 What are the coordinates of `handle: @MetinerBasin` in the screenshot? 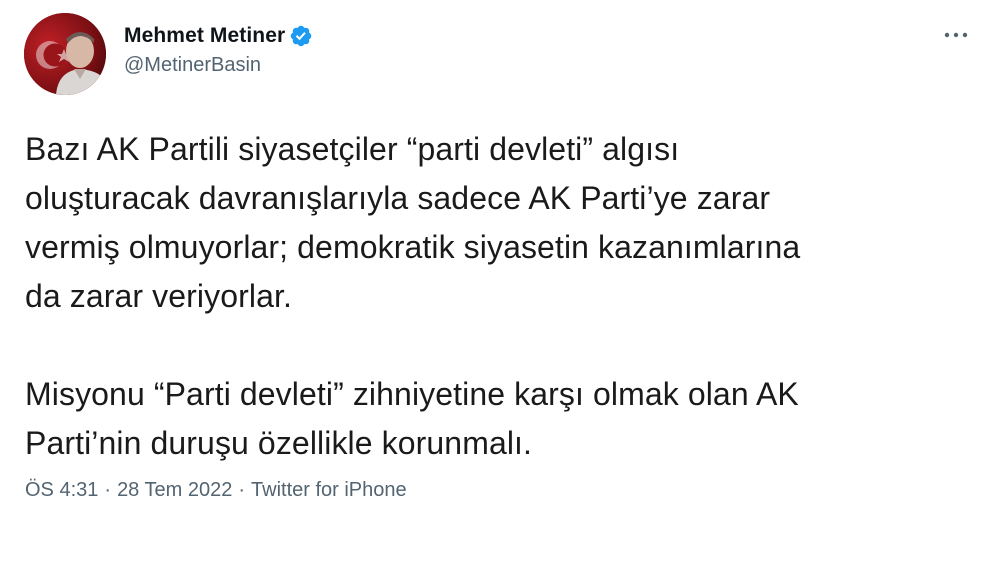 It's located at (218, 65).